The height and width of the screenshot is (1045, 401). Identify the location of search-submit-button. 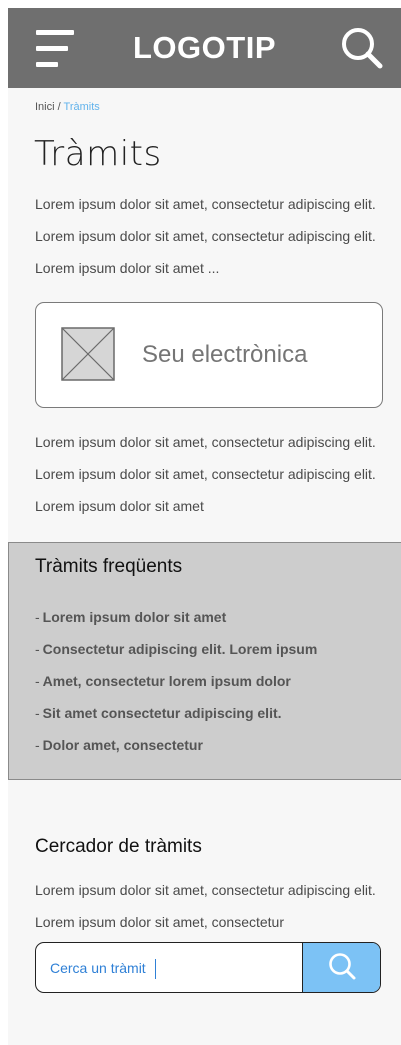
(341, 967).